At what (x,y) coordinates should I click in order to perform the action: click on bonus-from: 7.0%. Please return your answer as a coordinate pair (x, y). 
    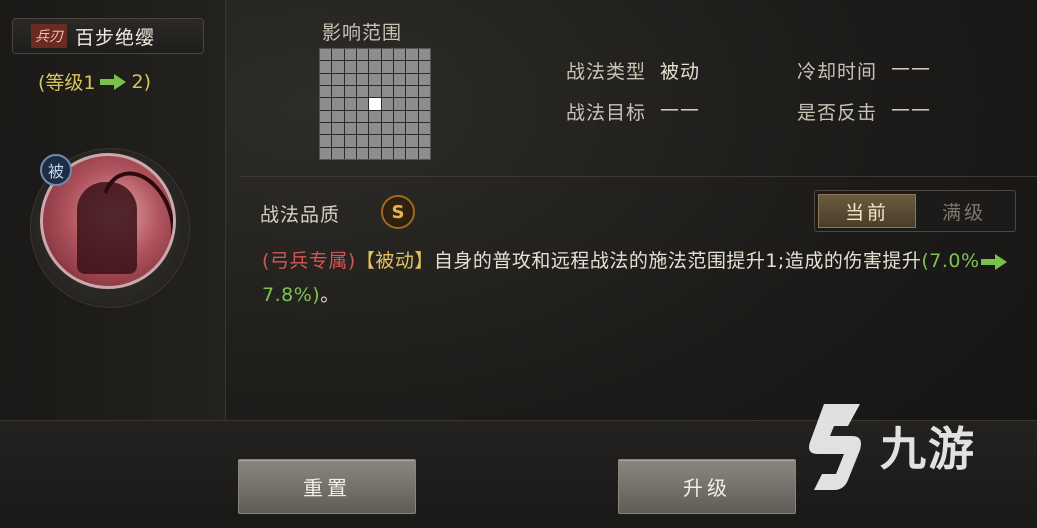
    Looking at the image, I should click on (954, 261).